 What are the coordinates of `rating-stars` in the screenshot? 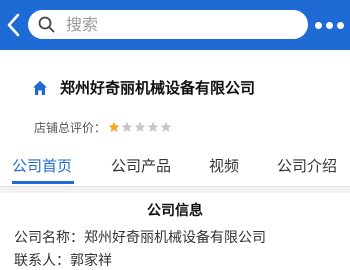 It's located at (140, 127).